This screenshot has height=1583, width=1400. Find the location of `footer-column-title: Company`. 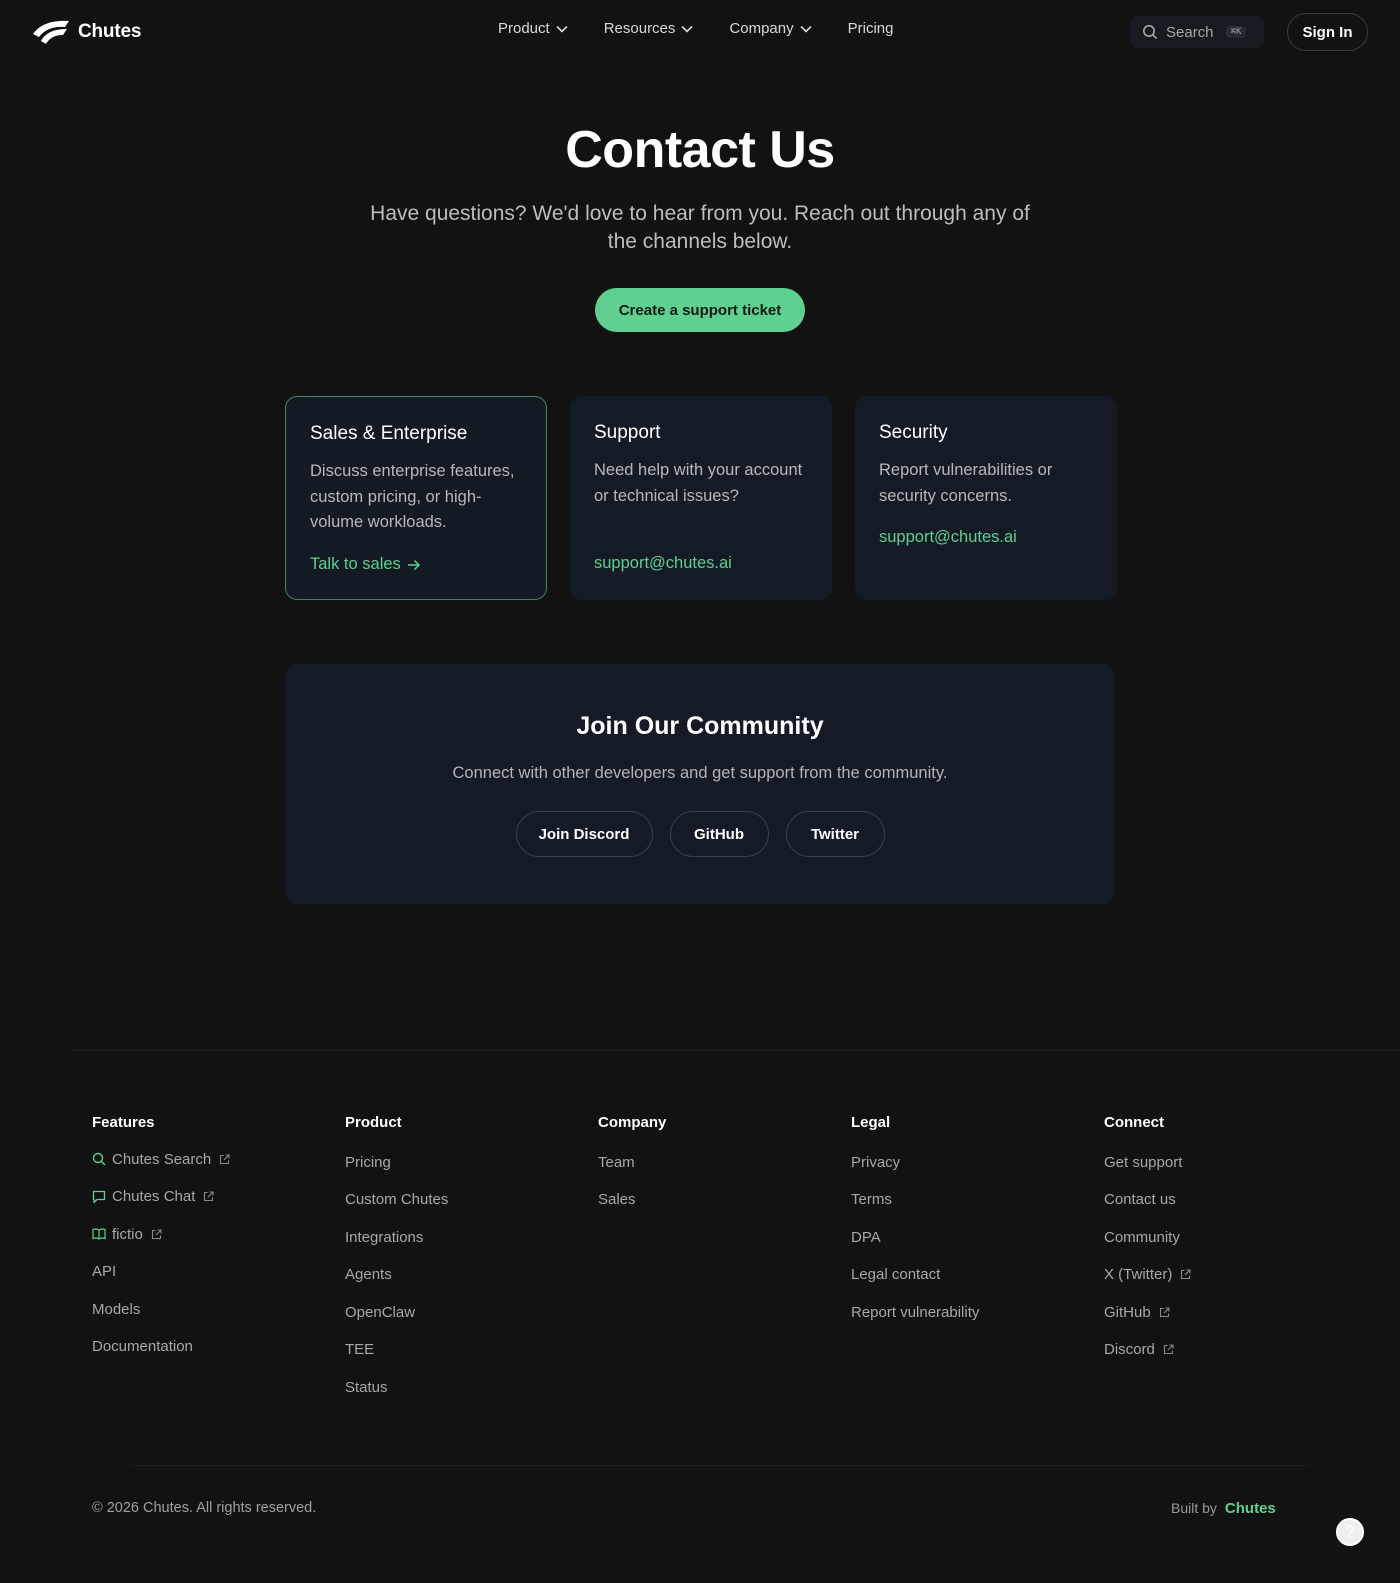

footer-column-title: Company is located at coordinates (632, 1122).